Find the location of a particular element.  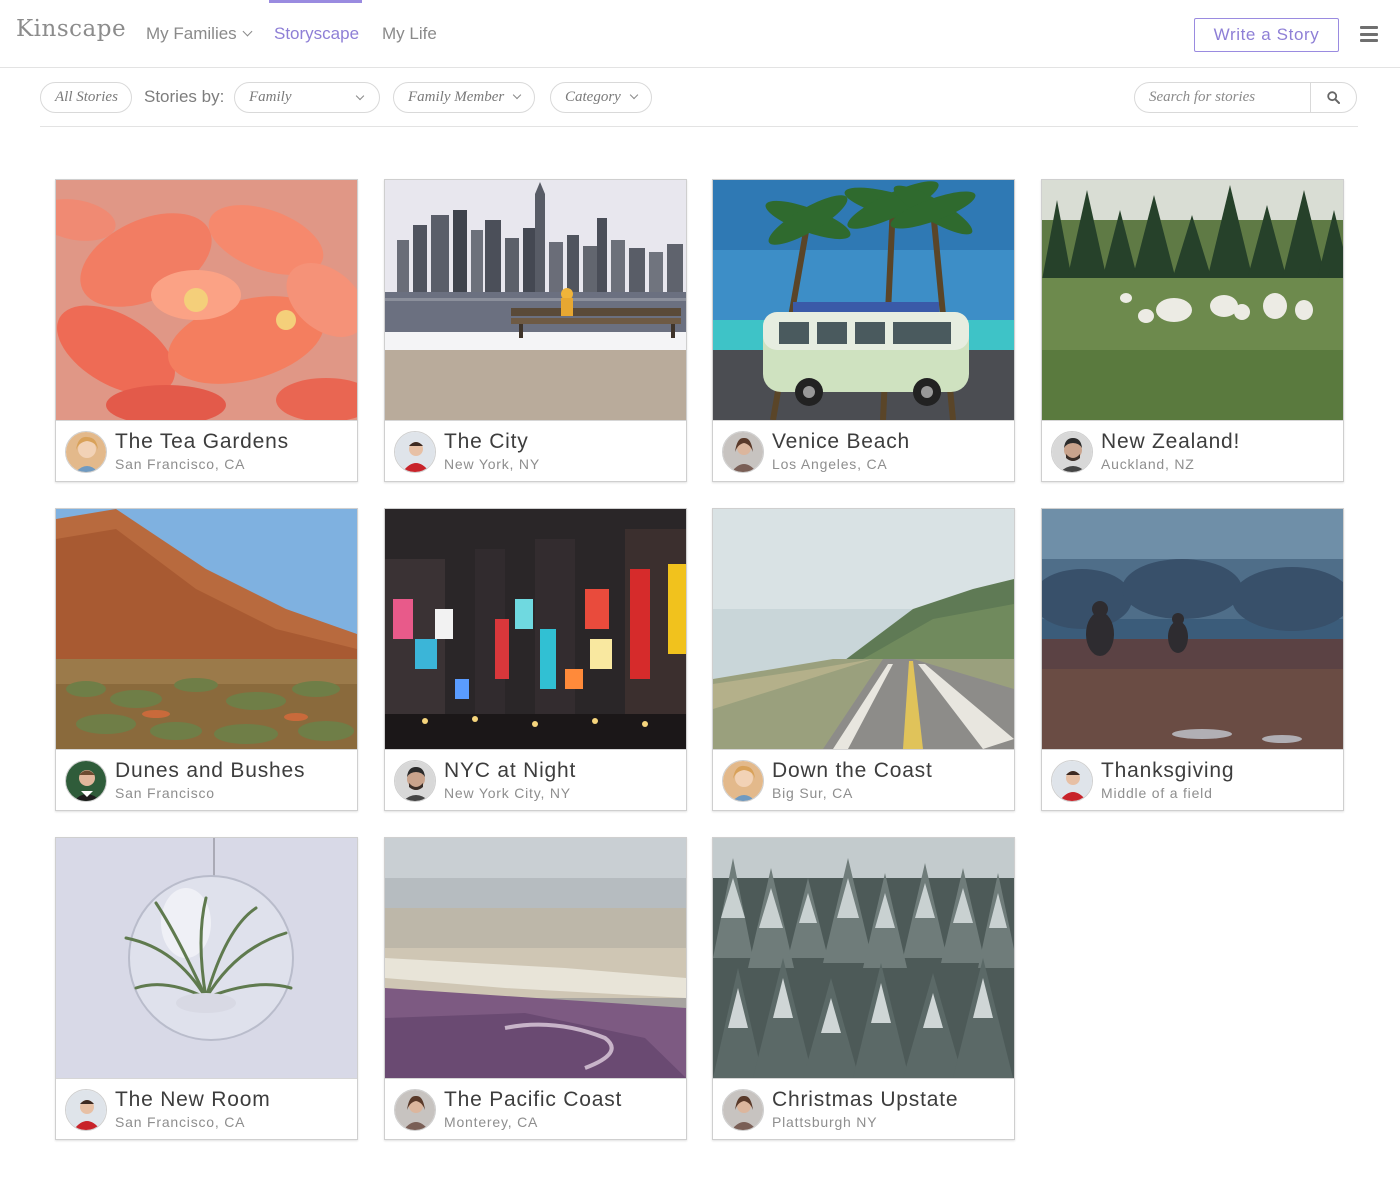

story-card-footer: Thanksgiving Middle of a field is located at coordinates (1192, 779).